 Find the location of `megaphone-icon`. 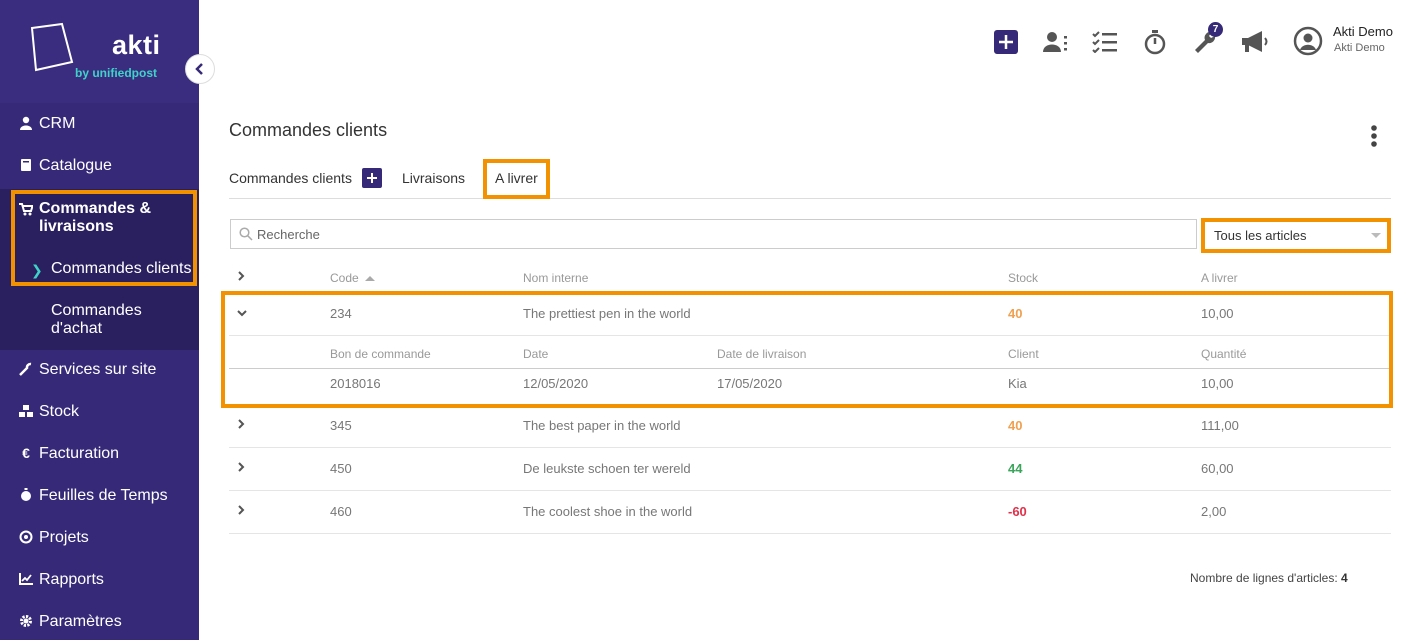

megaphone-icon is located at coordinates (1255, 41).